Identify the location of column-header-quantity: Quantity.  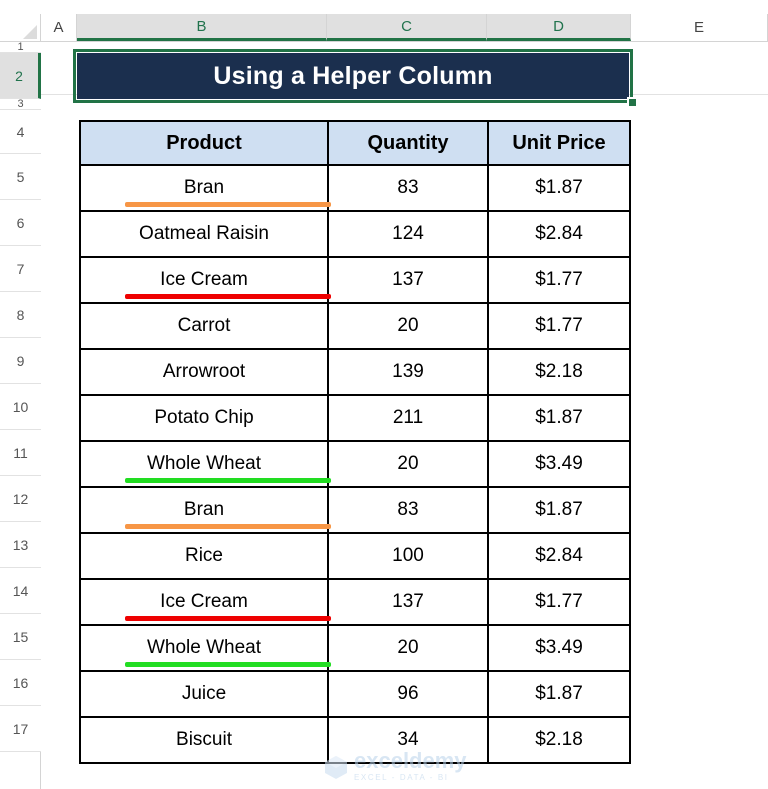
(408, 143).